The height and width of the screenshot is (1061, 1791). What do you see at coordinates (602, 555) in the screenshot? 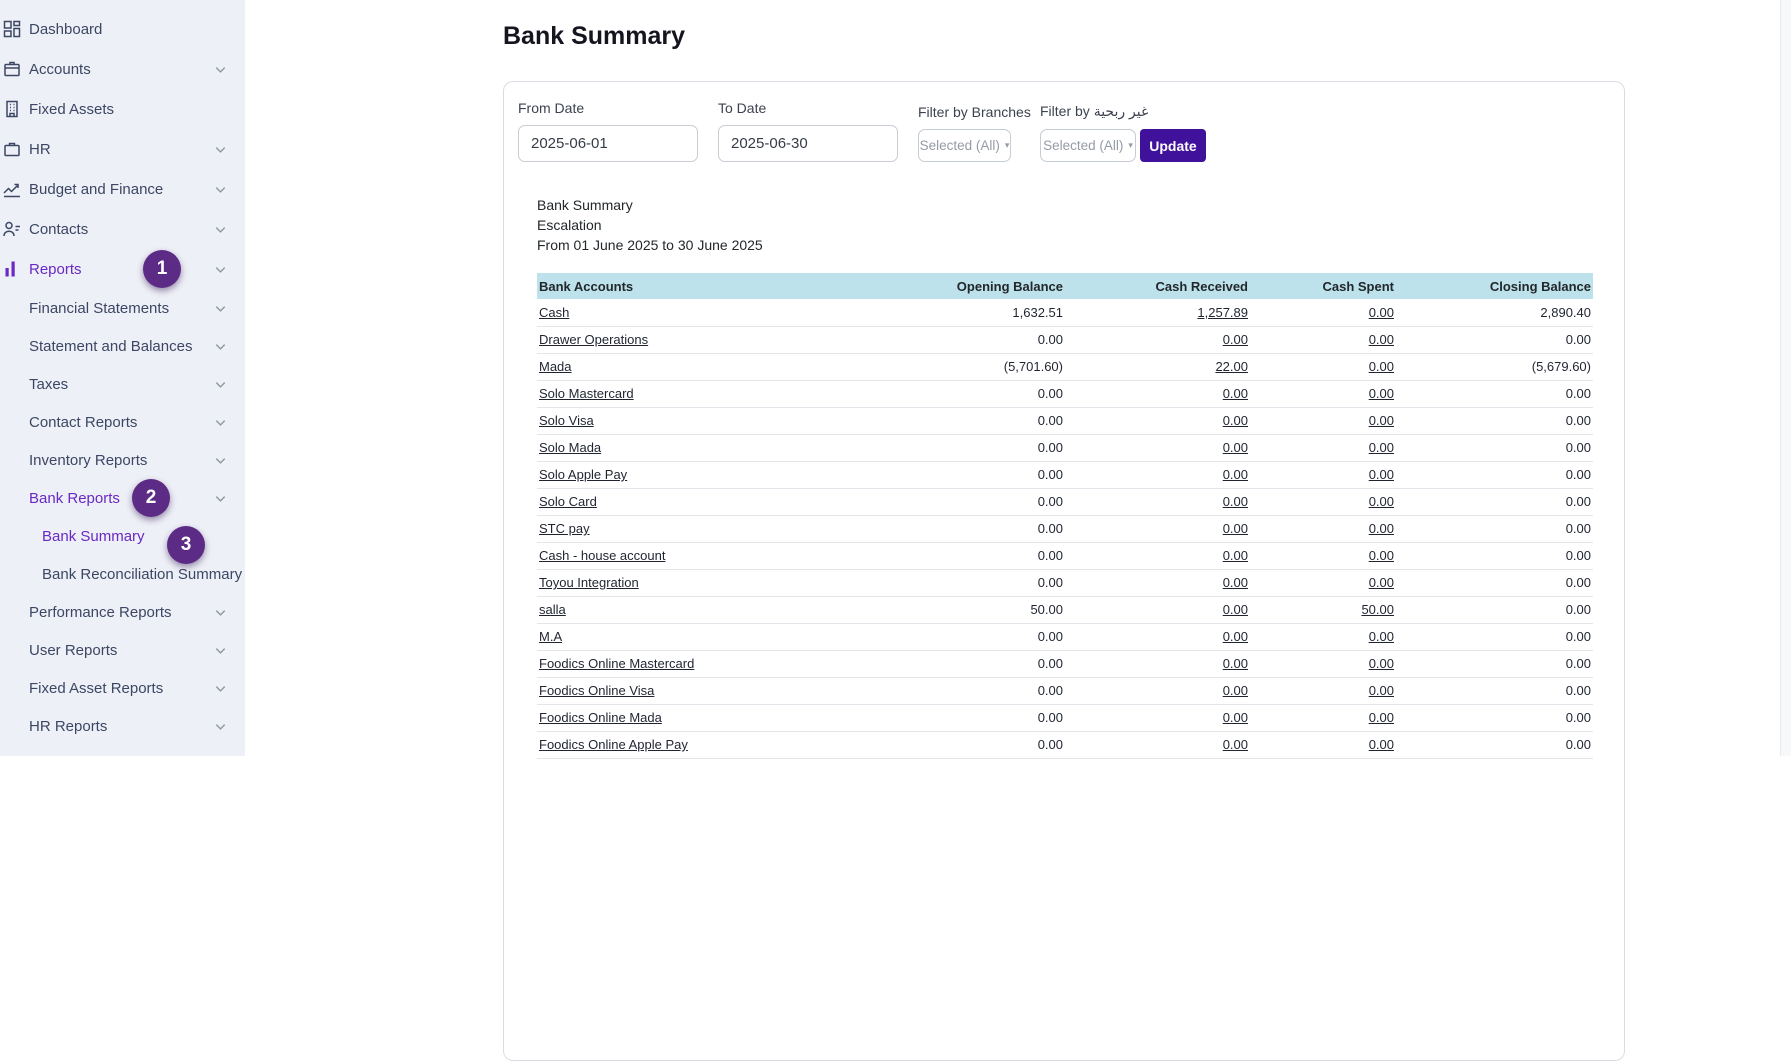
I see `bank-account-link: Cash - house account` at bounding box center [602, 555].